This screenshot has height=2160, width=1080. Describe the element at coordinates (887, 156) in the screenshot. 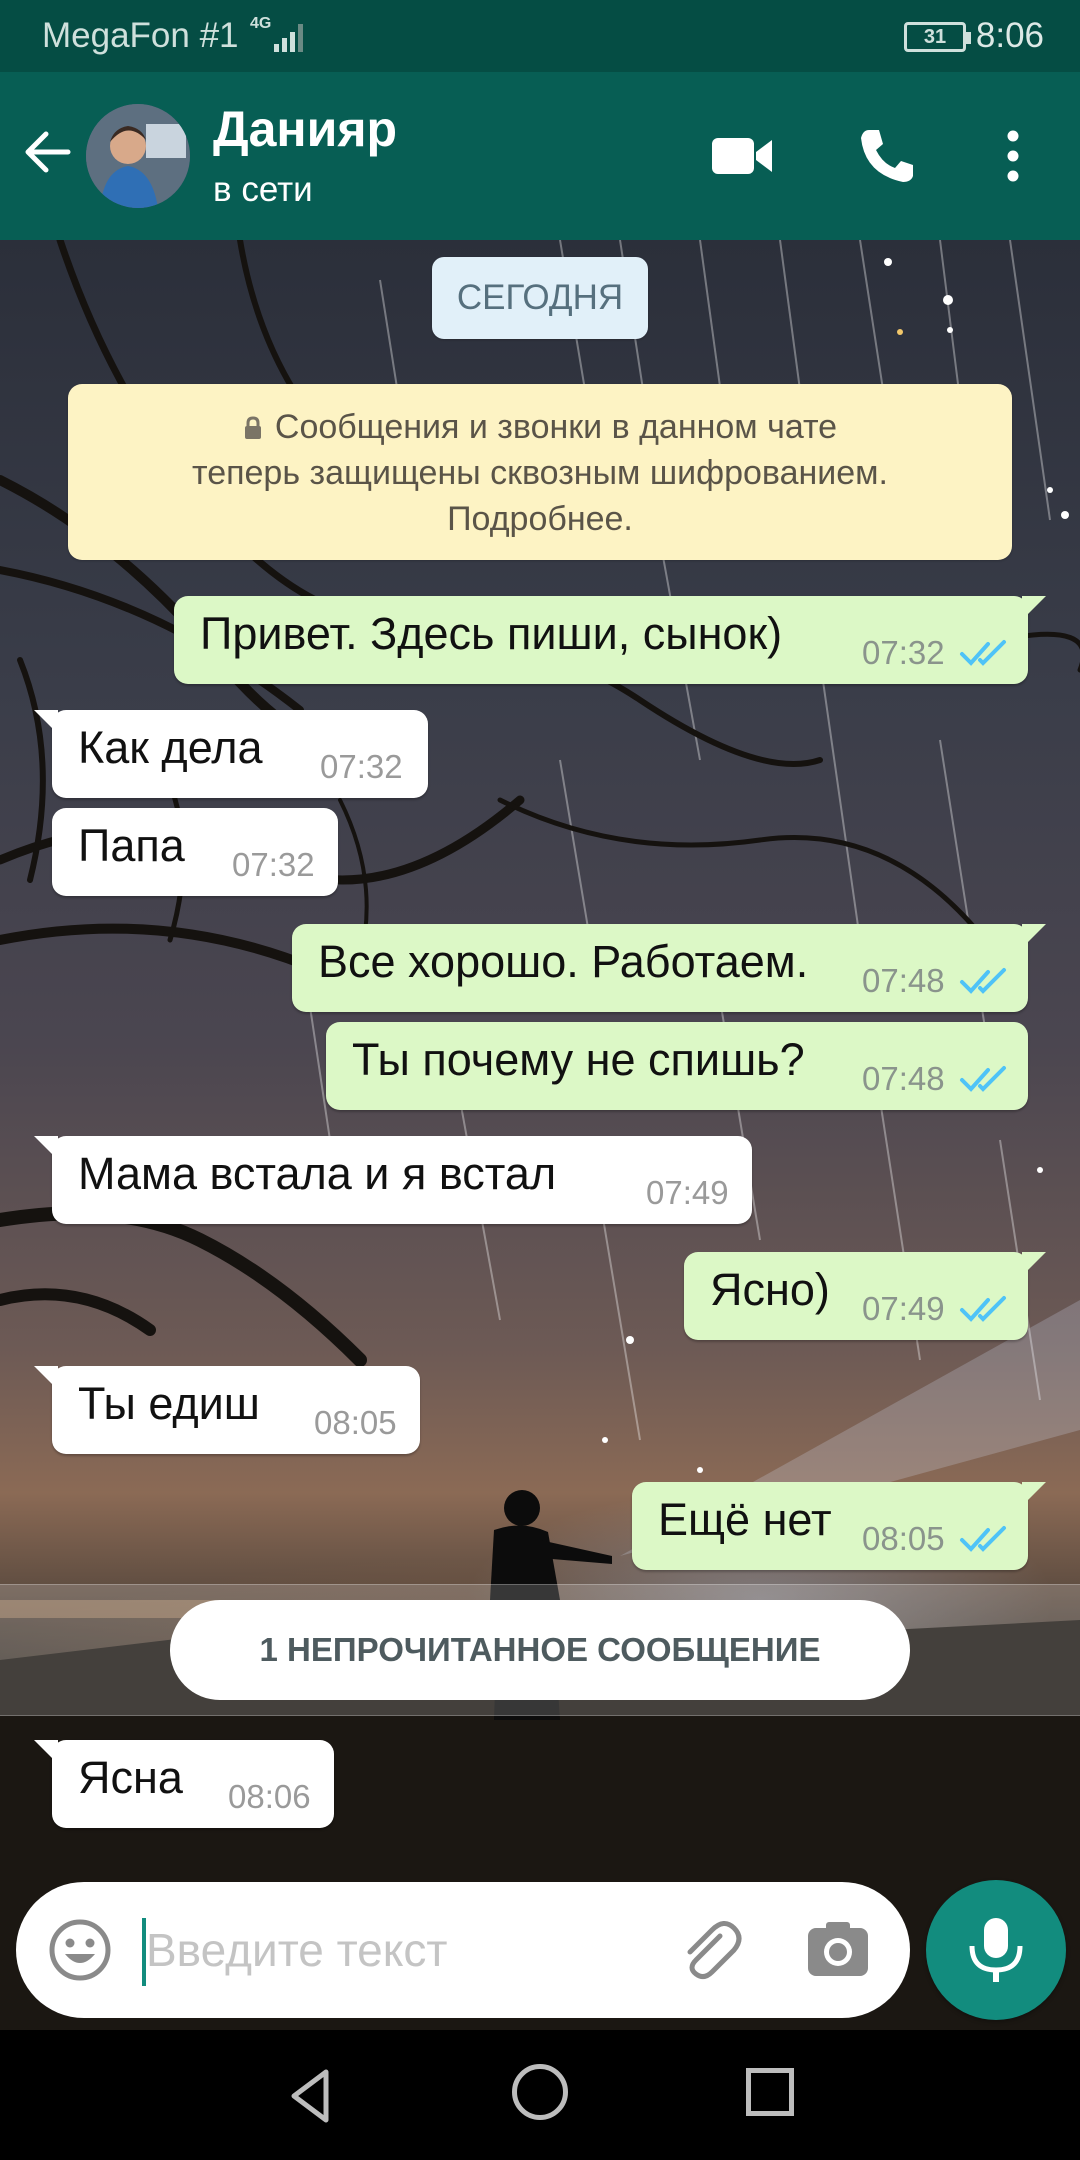

I see `phone-icon` at that location.